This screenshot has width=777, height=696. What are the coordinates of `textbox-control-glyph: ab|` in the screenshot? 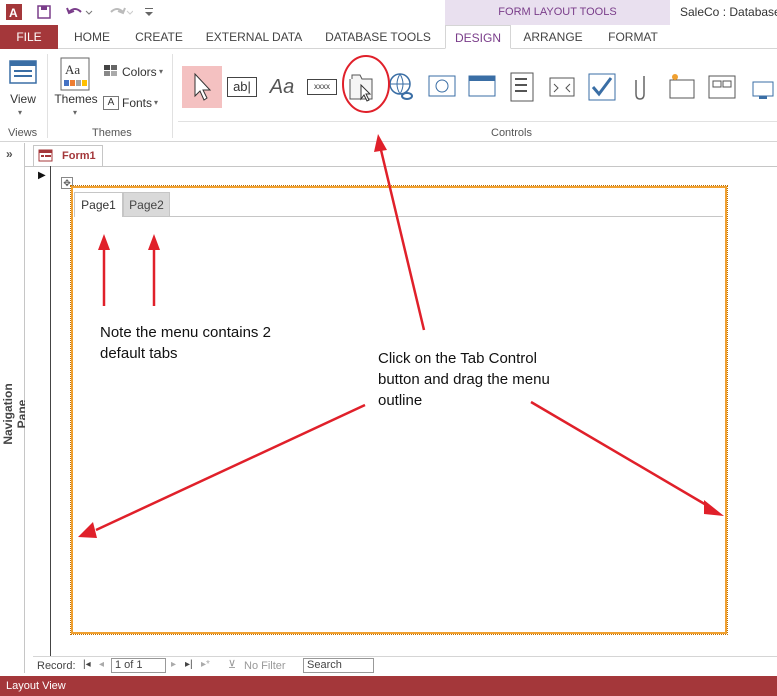 It's located at (242, 87).